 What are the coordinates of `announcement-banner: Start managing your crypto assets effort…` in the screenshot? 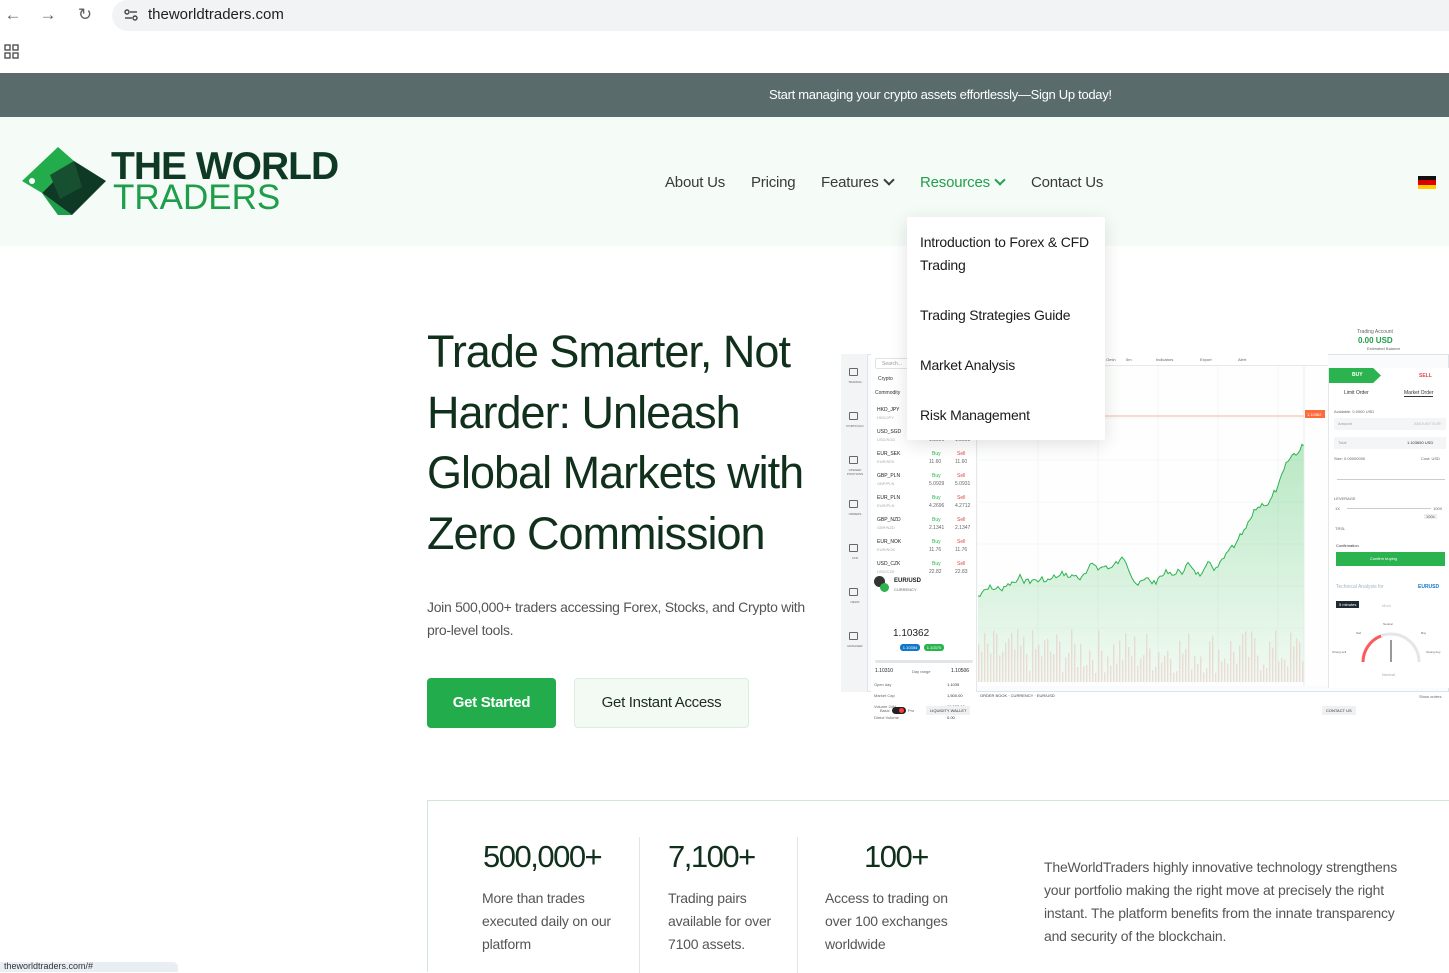 It's located at (724, 95).